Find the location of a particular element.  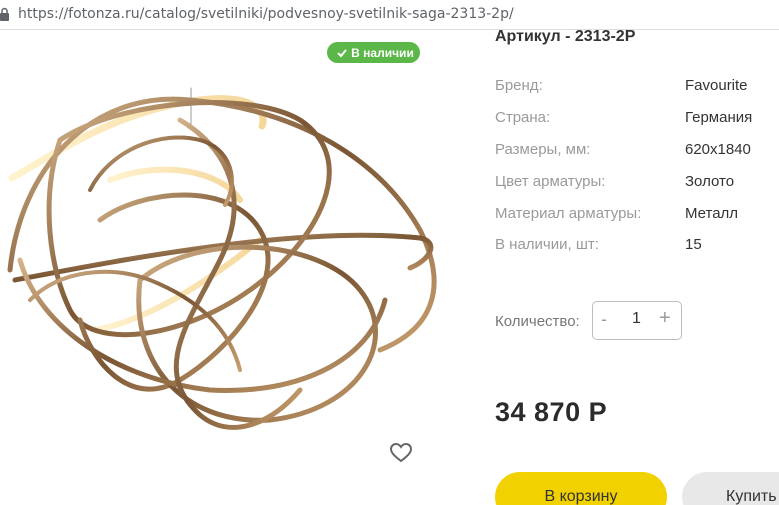

spec-label: Размеры, мм: is located at coordinates (543, 149).